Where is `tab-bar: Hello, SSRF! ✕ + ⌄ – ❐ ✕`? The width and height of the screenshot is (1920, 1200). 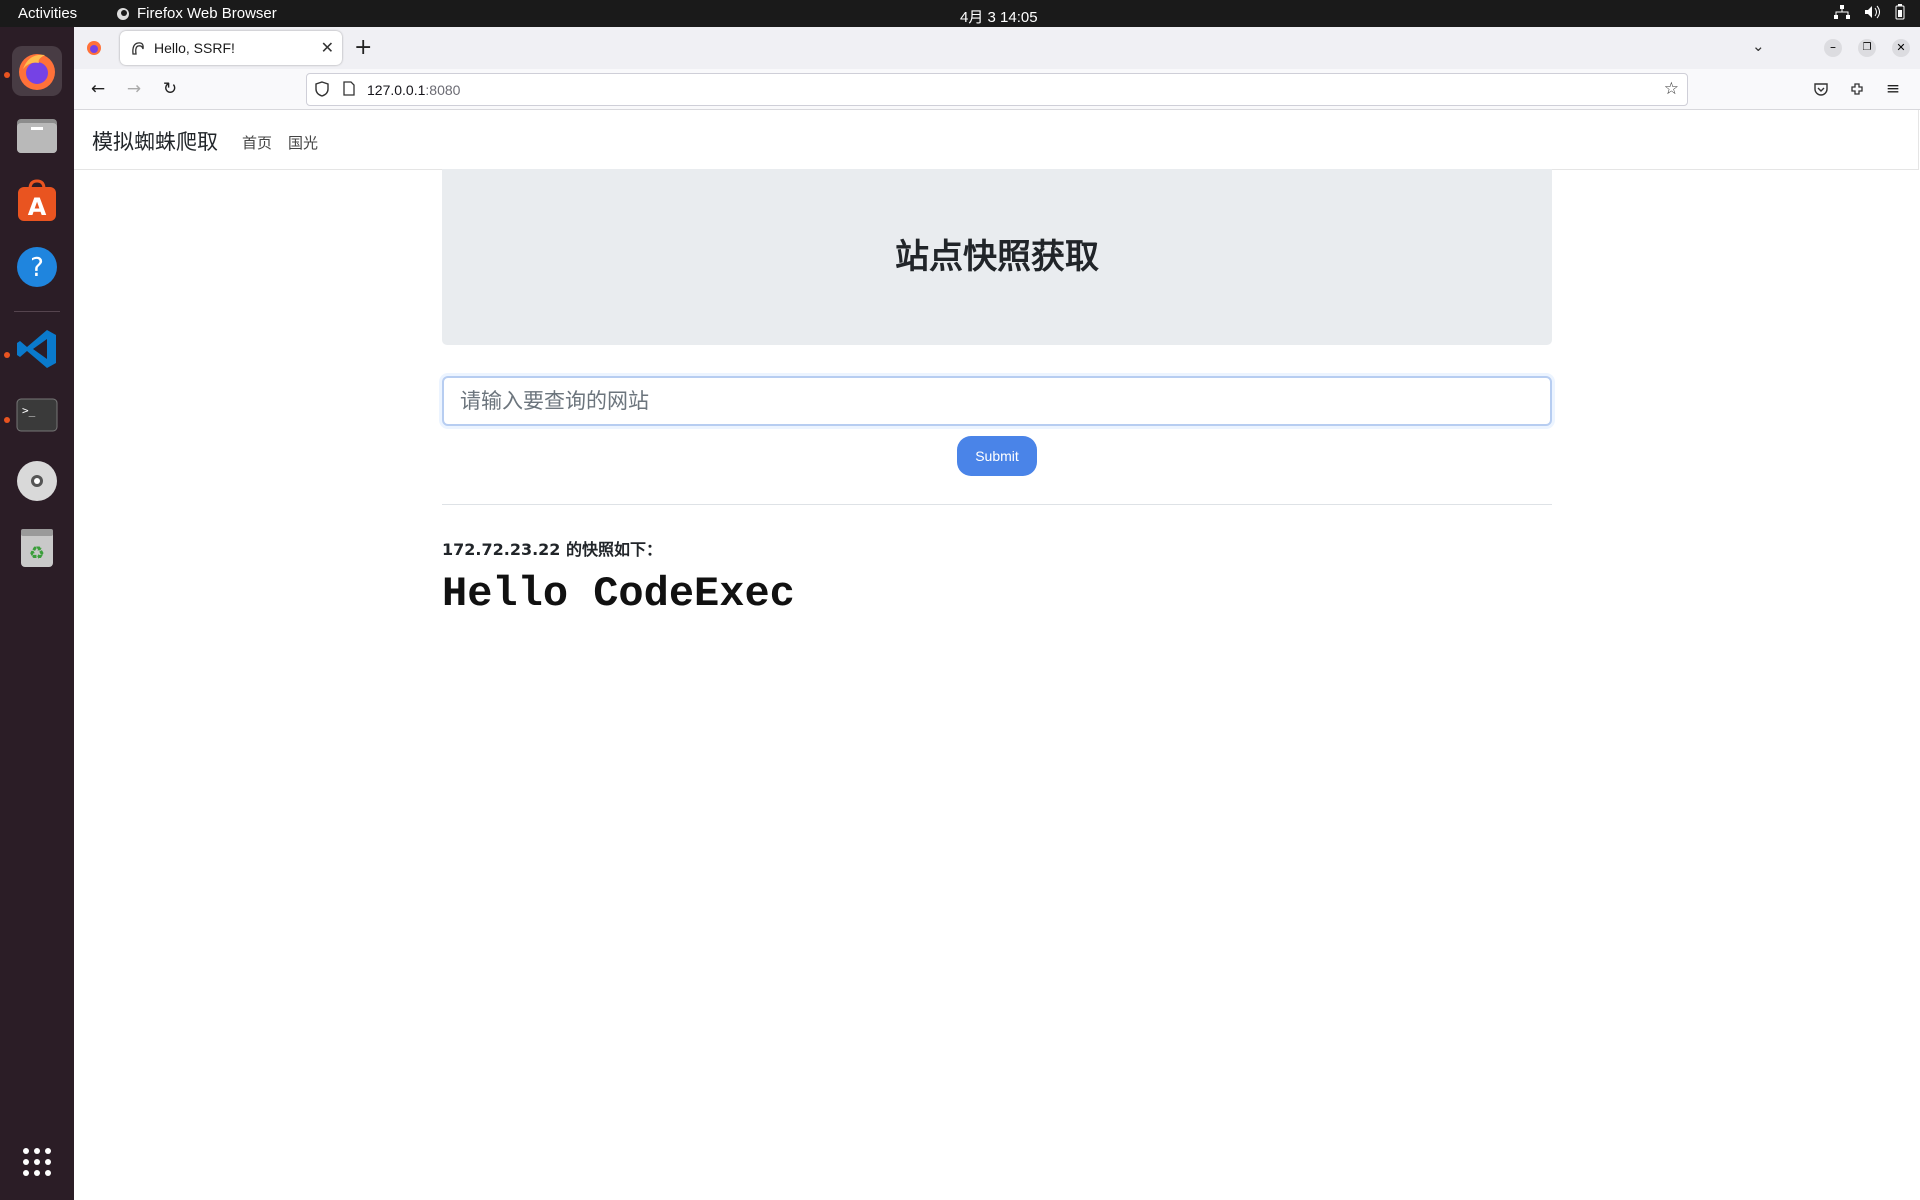 tab-bar: Hello, SSRF! ✕ + ⌄ – ❐ ✕ is located at coordinates (997, 48).